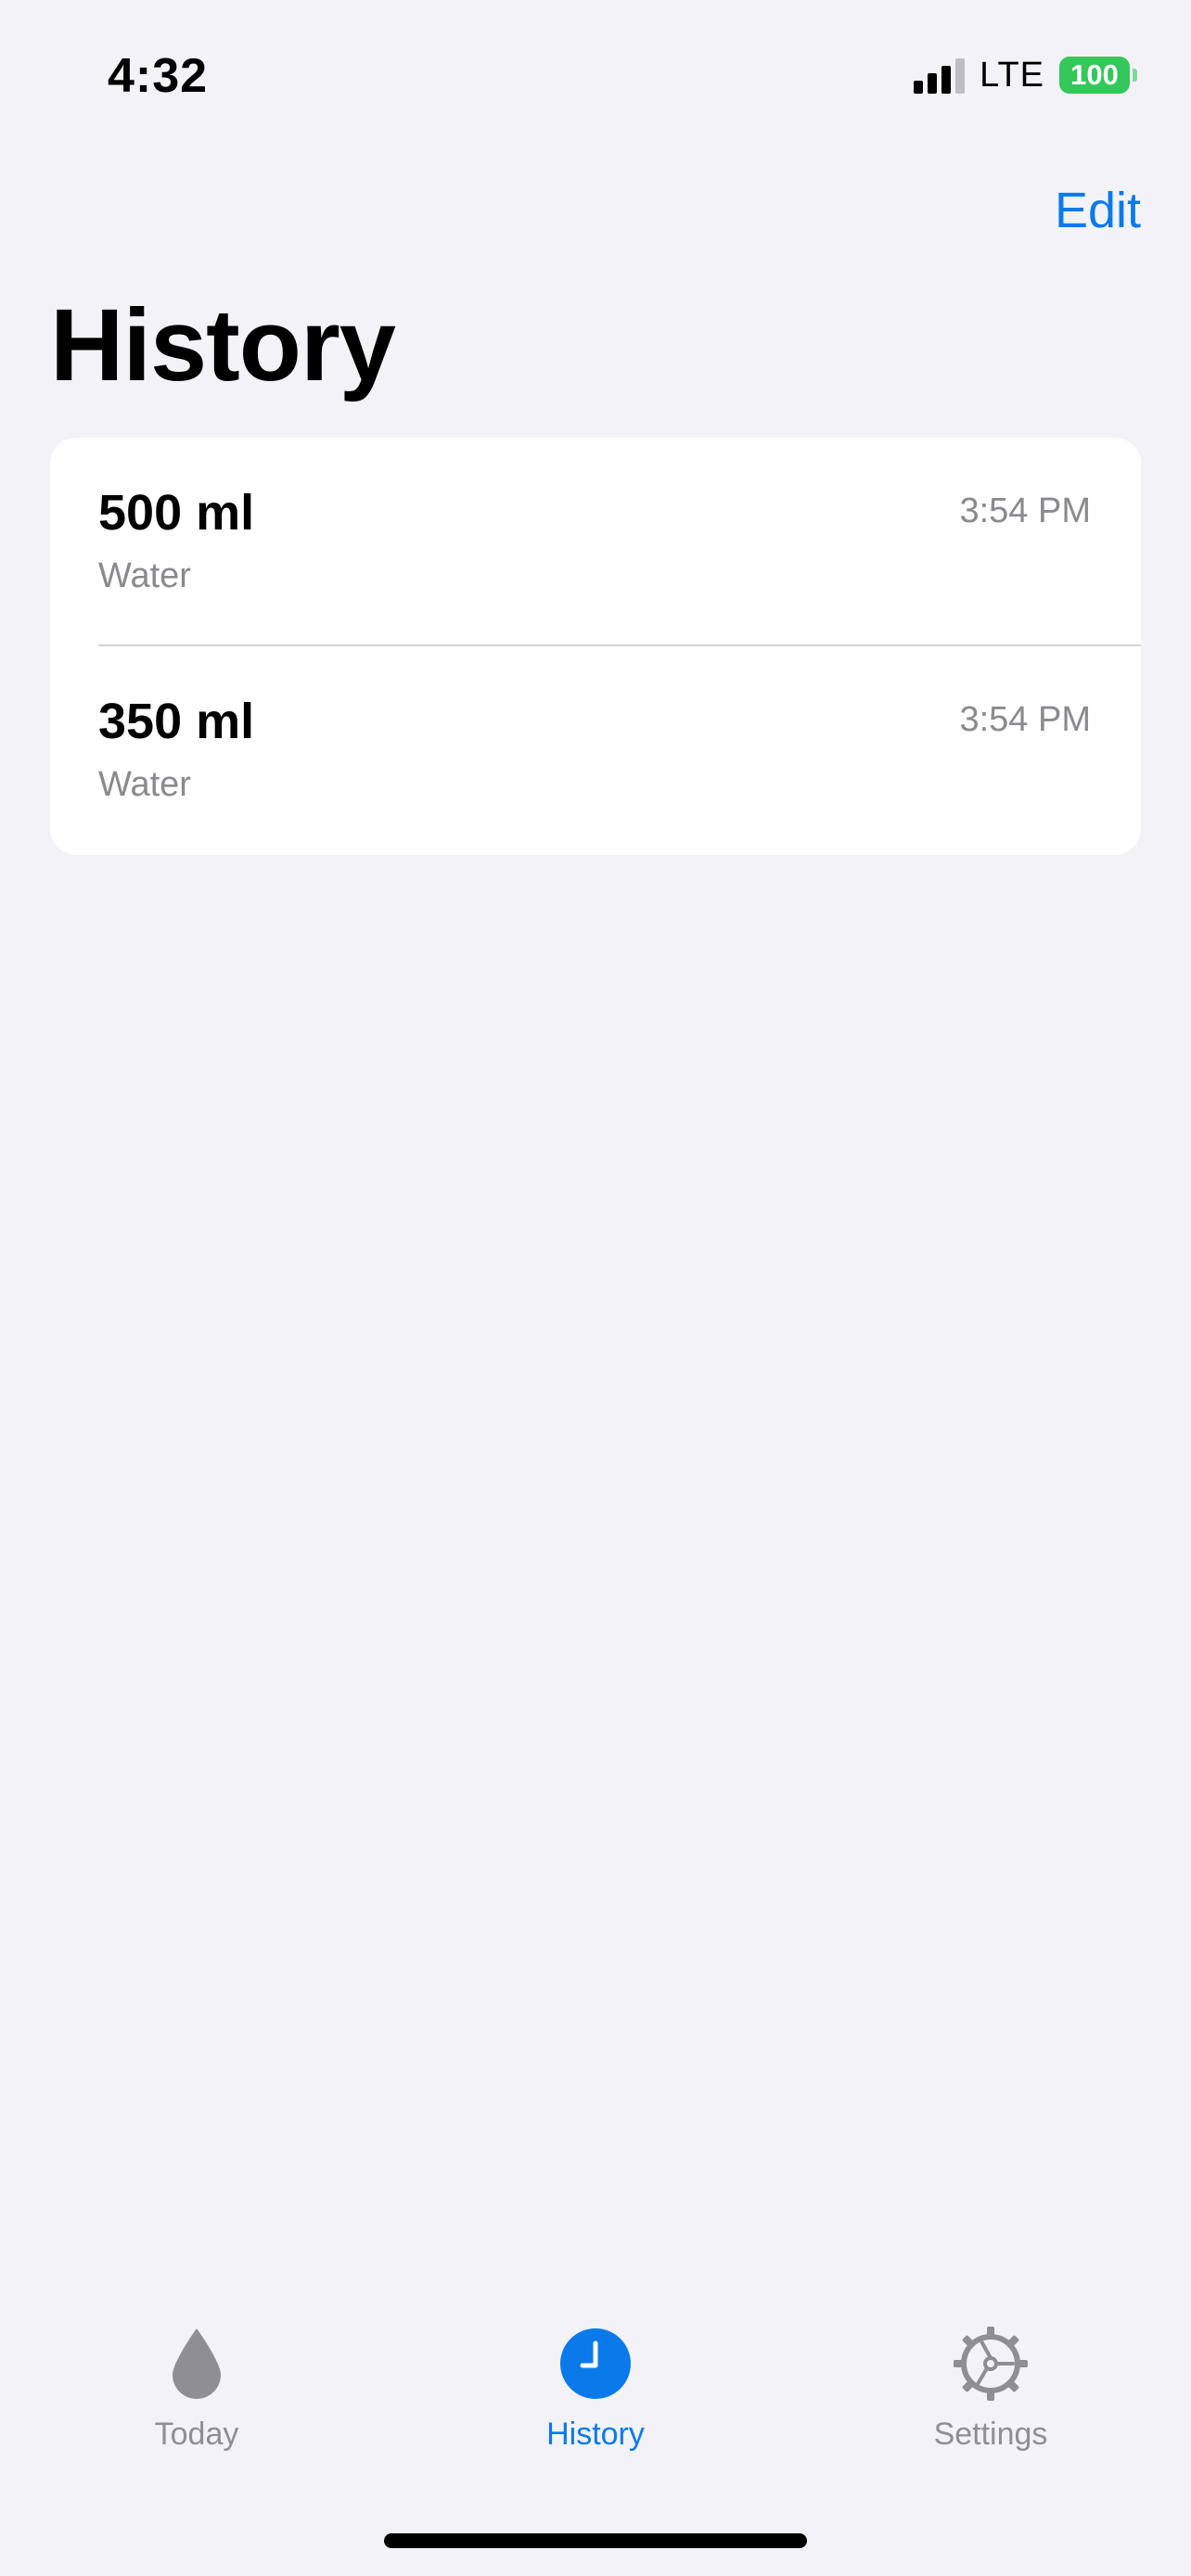  Describe the element at coordinates (1098, 211) in the screenshot. I see `edit-button: Edit` at that location.